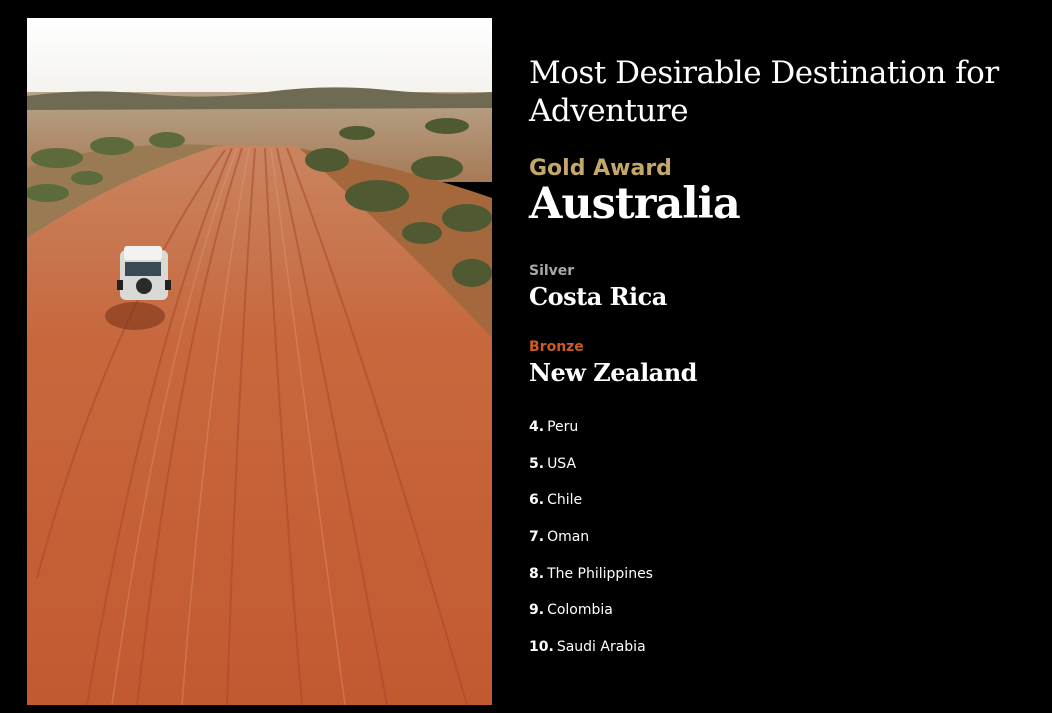  I want to click on rank-number: 9., so click(537, 610).